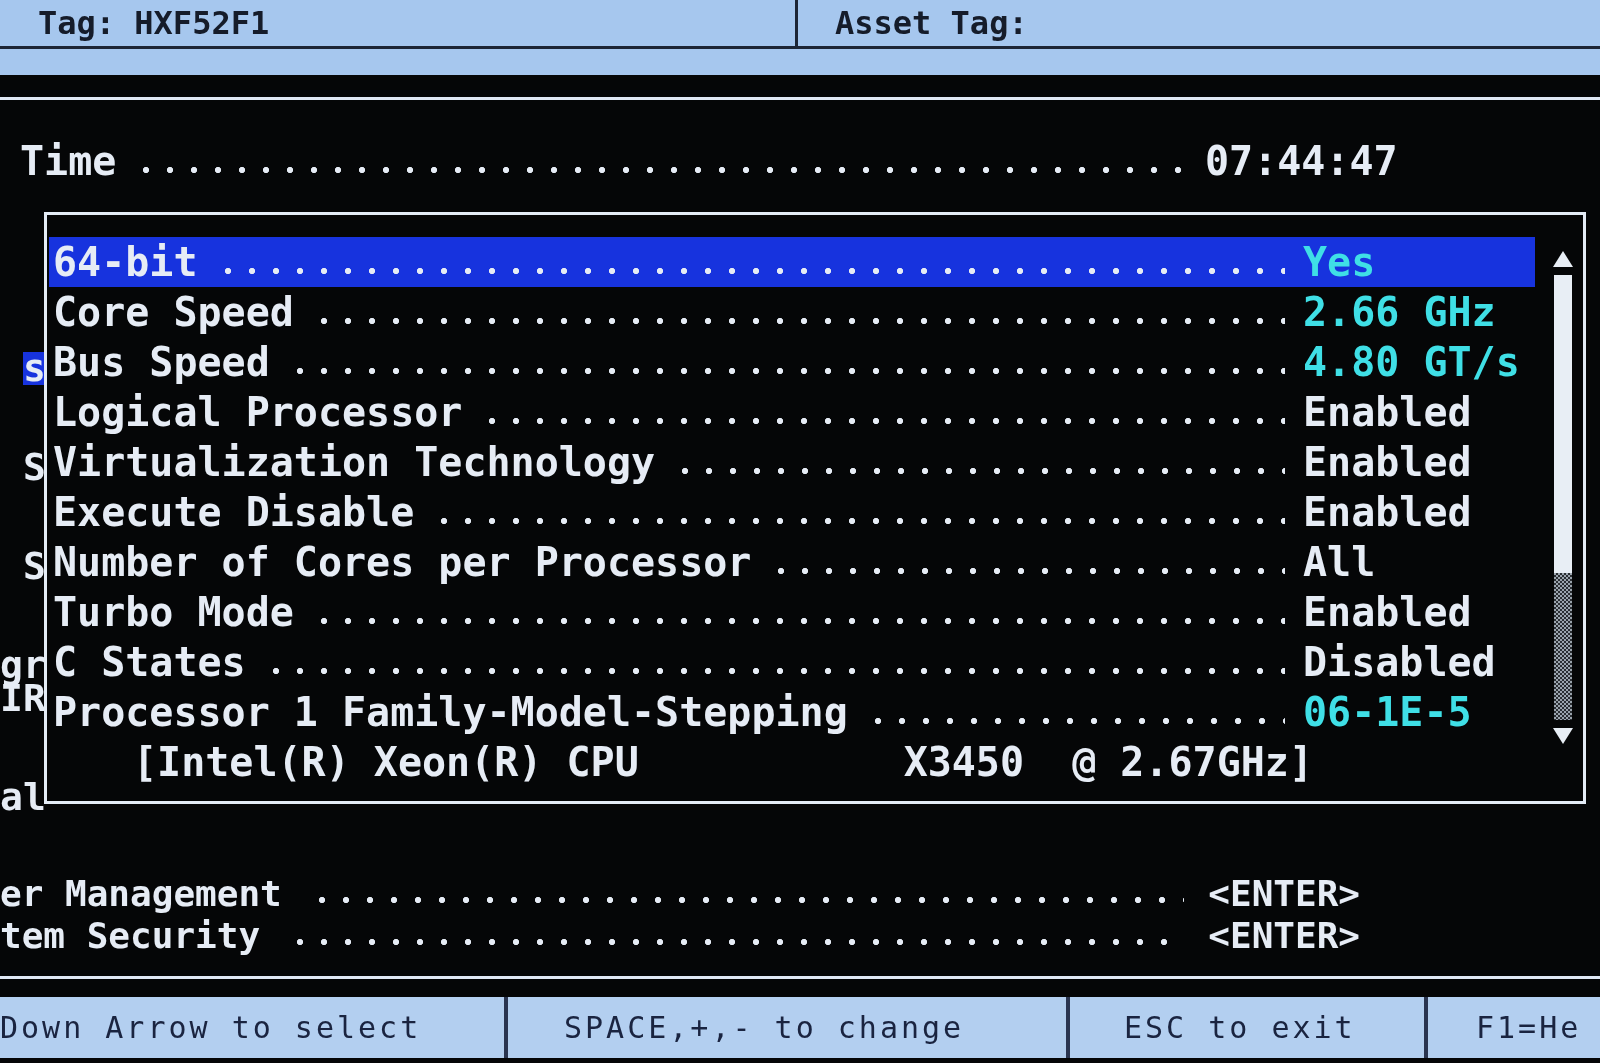  I want to click on key-hint: ESC to exit, so click(1249, 1027).